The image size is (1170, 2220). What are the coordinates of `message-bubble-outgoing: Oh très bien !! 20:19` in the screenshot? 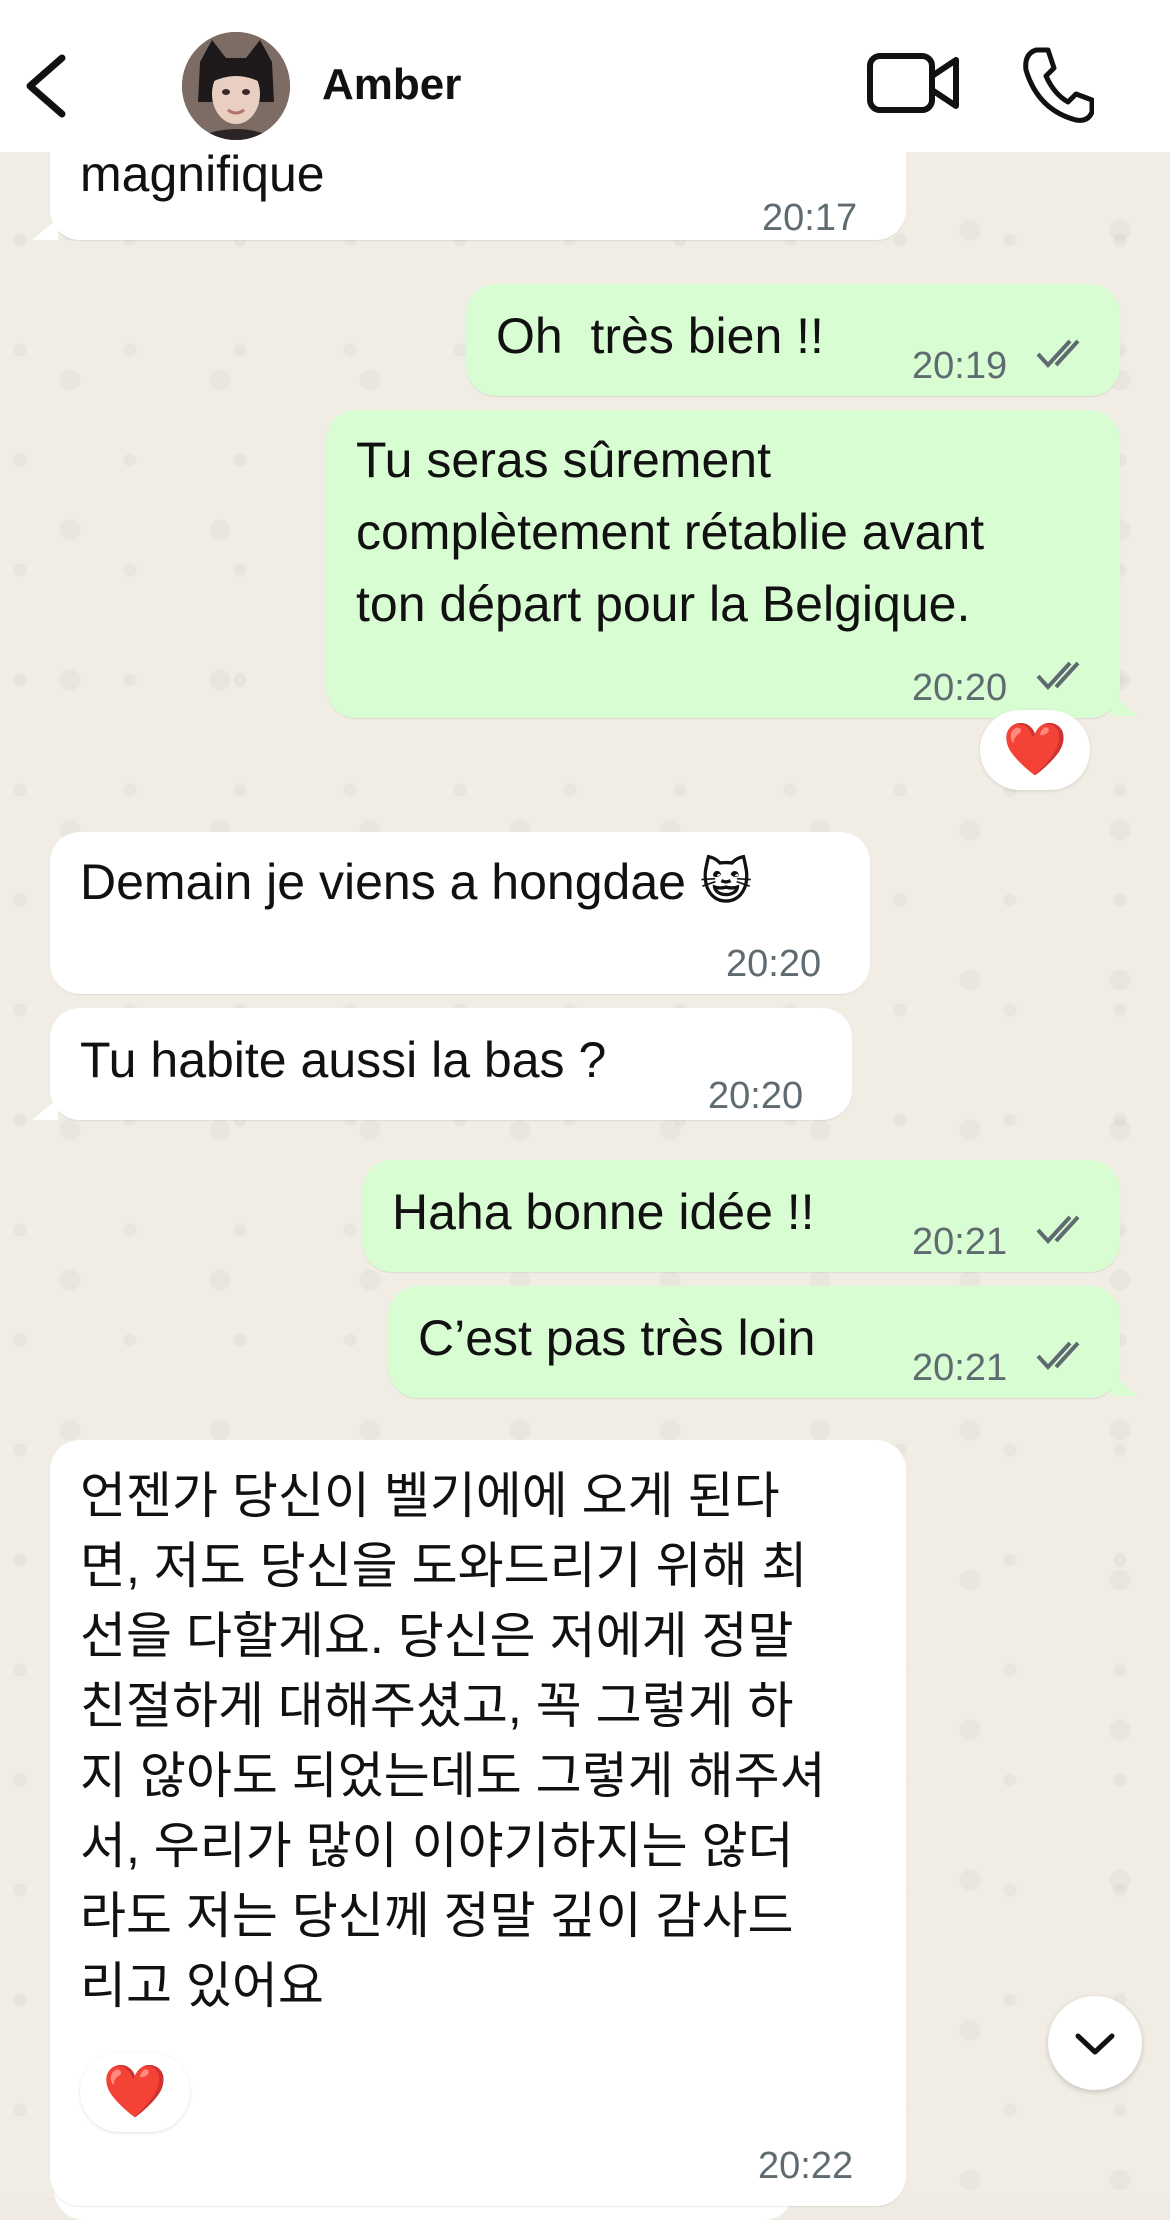 It's located at (793, 340).